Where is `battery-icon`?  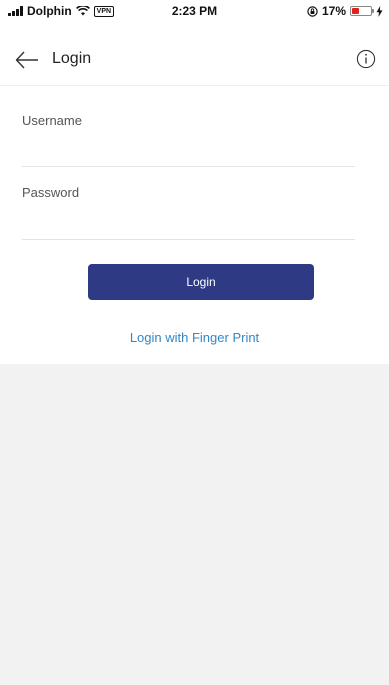 battery-icon is located at coordinates (362, 11).